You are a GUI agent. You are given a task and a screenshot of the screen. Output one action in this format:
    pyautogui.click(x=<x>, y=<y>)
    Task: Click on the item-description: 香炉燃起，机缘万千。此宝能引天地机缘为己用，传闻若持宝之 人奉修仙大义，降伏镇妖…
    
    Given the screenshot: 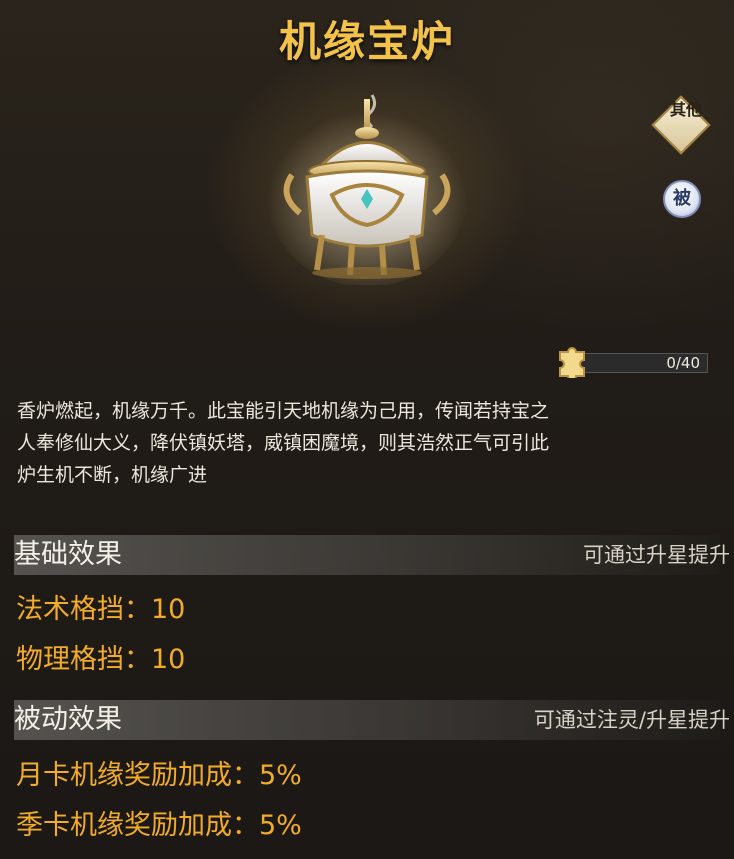 What is the action you would take?
    pyautogui.click(x=362, y=443)
    